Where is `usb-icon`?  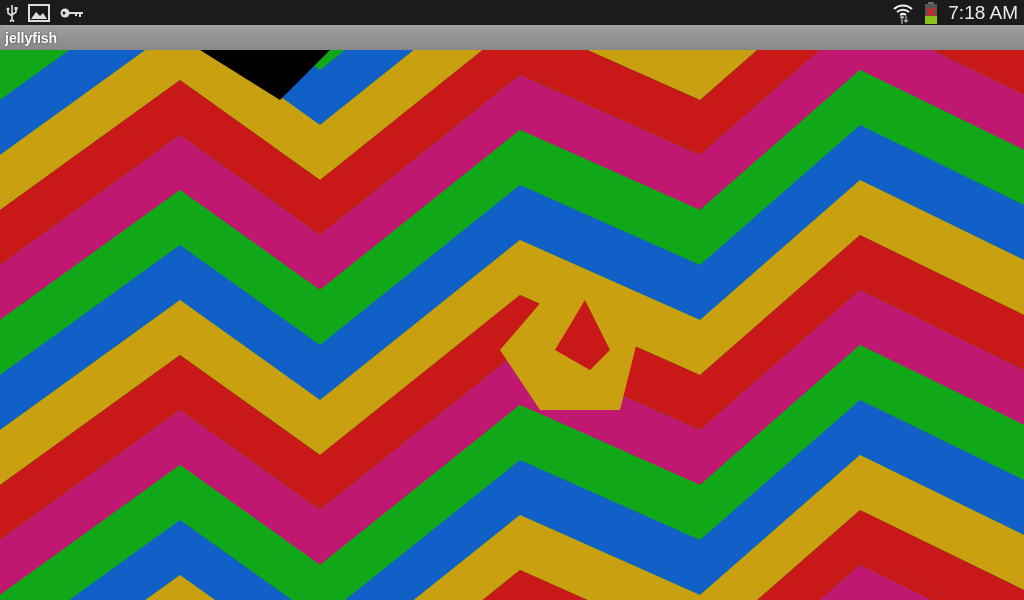
usb-icon is located at coordinates (12, 12).